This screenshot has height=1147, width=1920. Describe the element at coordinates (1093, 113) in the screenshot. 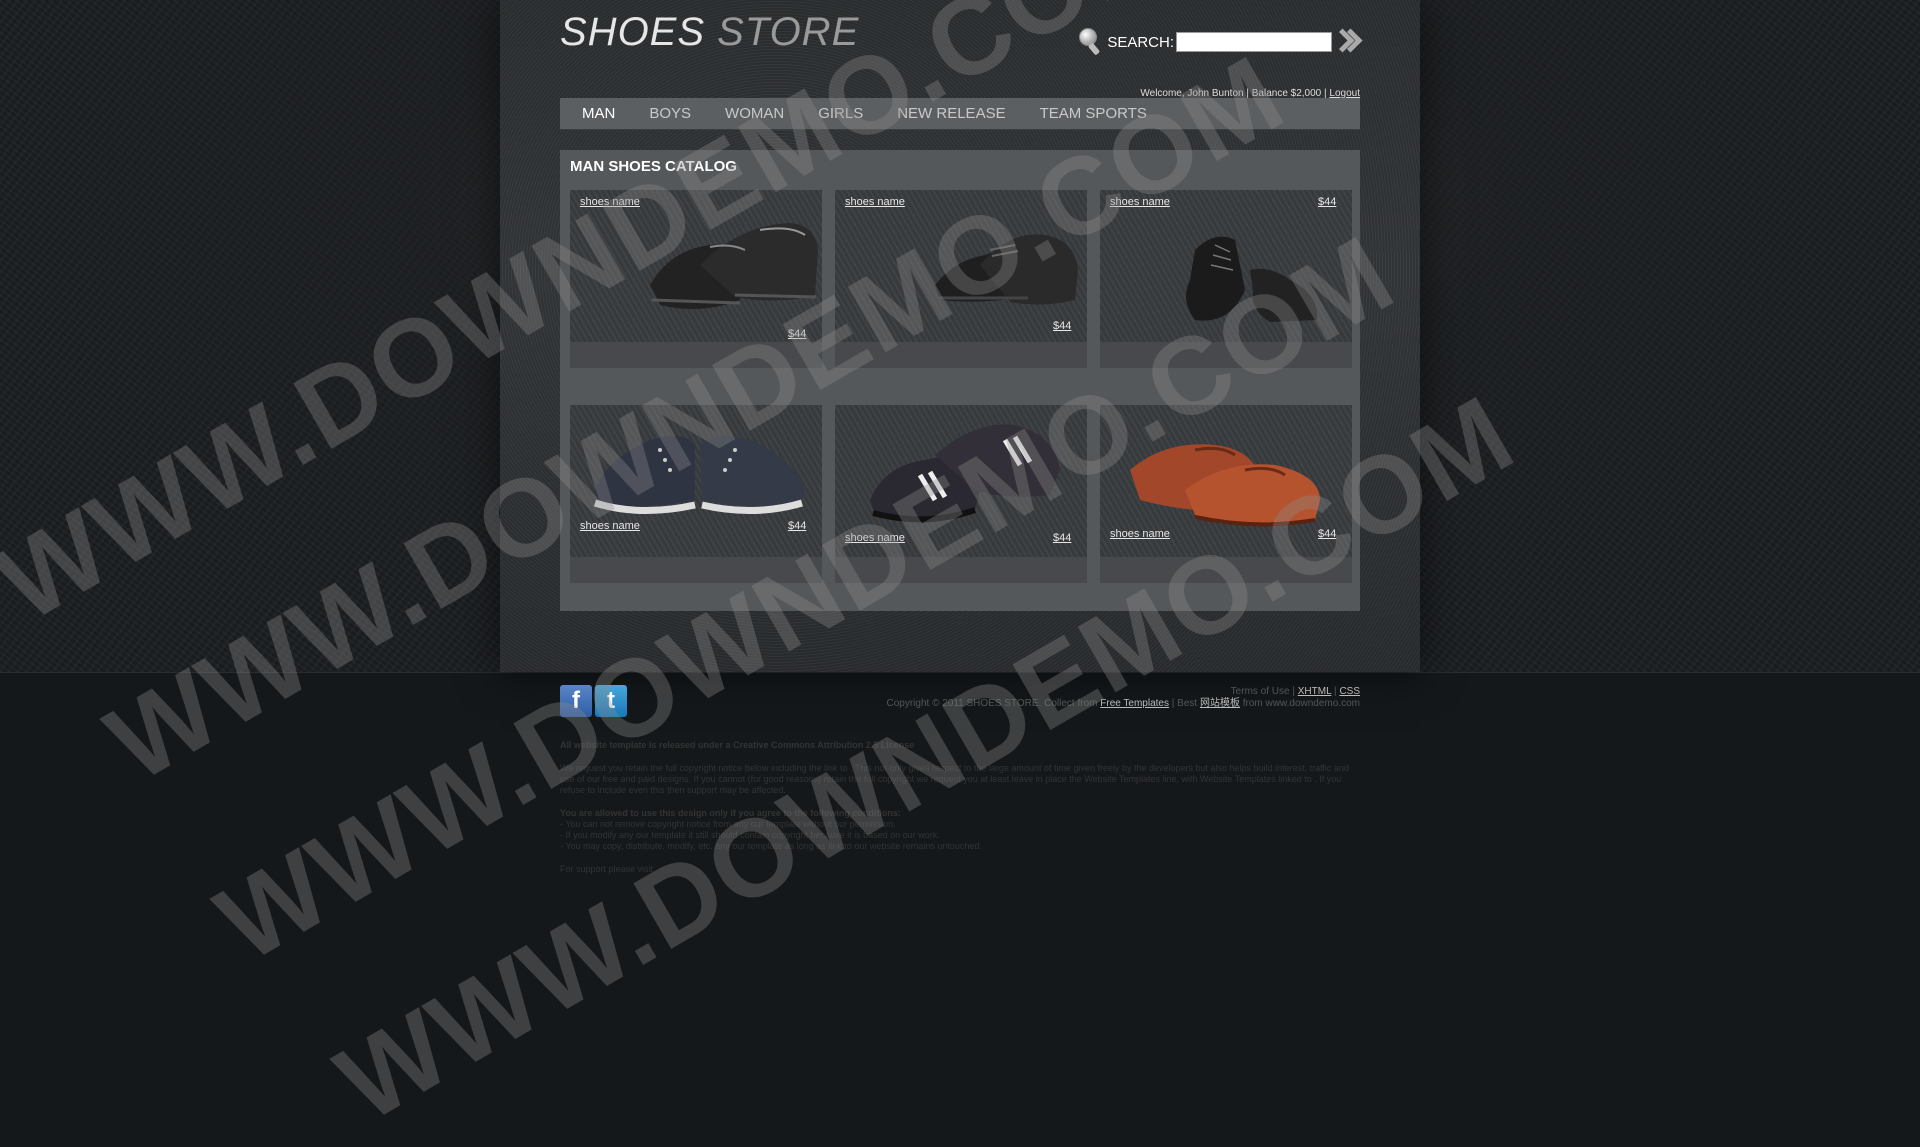

I see `nav-item-team-sports: TEAM SPORTS` at that location.